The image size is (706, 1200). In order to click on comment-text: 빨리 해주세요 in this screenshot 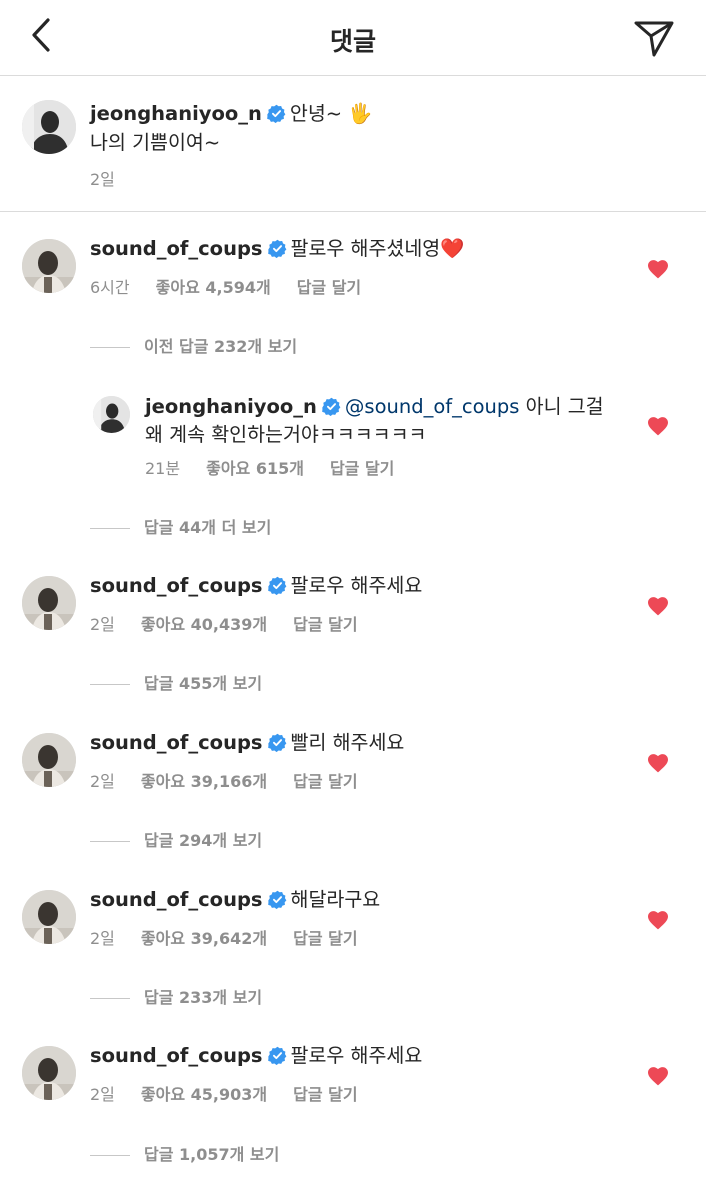, I will do `click(347, 742)`.